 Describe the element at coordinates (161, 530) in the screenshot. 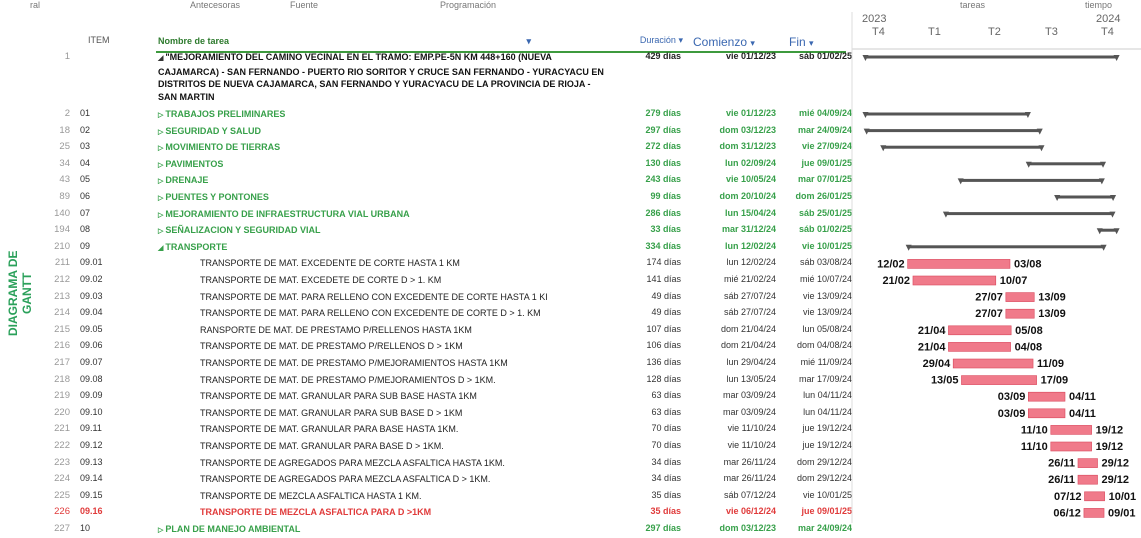

I see `expand-toggle-icon: ▷` at that location.